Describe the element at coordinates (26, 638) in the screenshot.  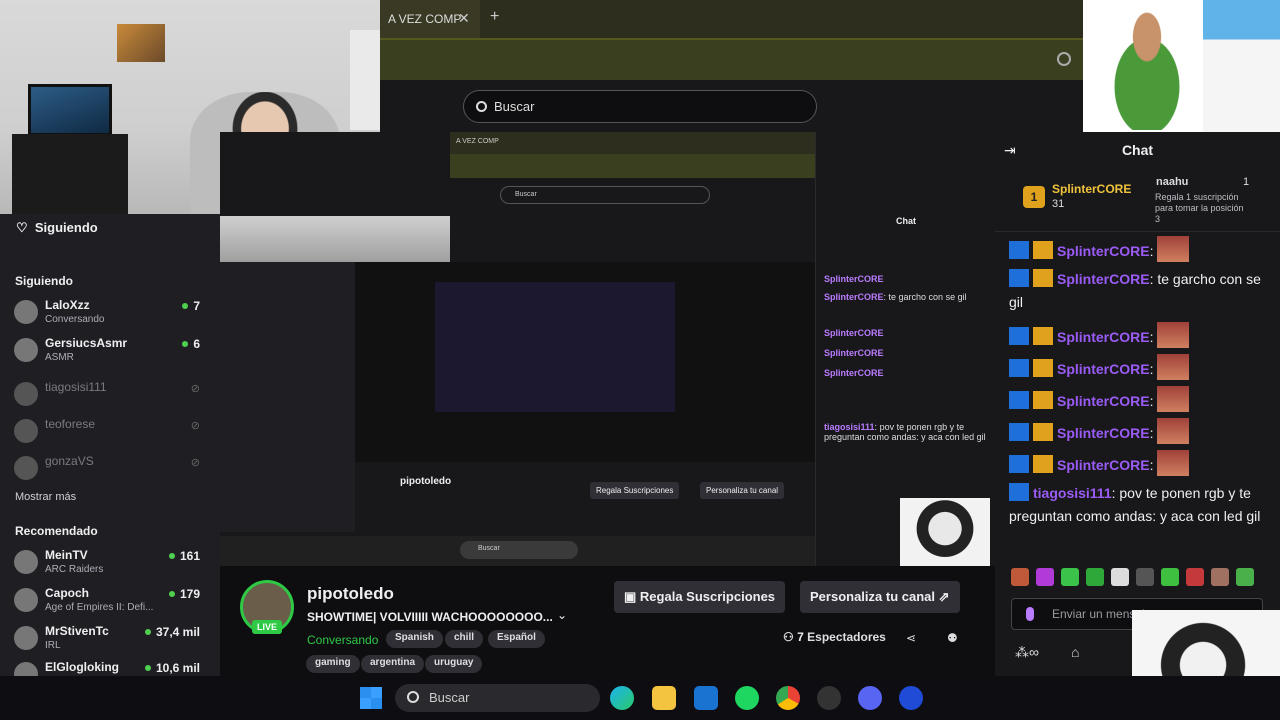
I see `avatar` at that location.